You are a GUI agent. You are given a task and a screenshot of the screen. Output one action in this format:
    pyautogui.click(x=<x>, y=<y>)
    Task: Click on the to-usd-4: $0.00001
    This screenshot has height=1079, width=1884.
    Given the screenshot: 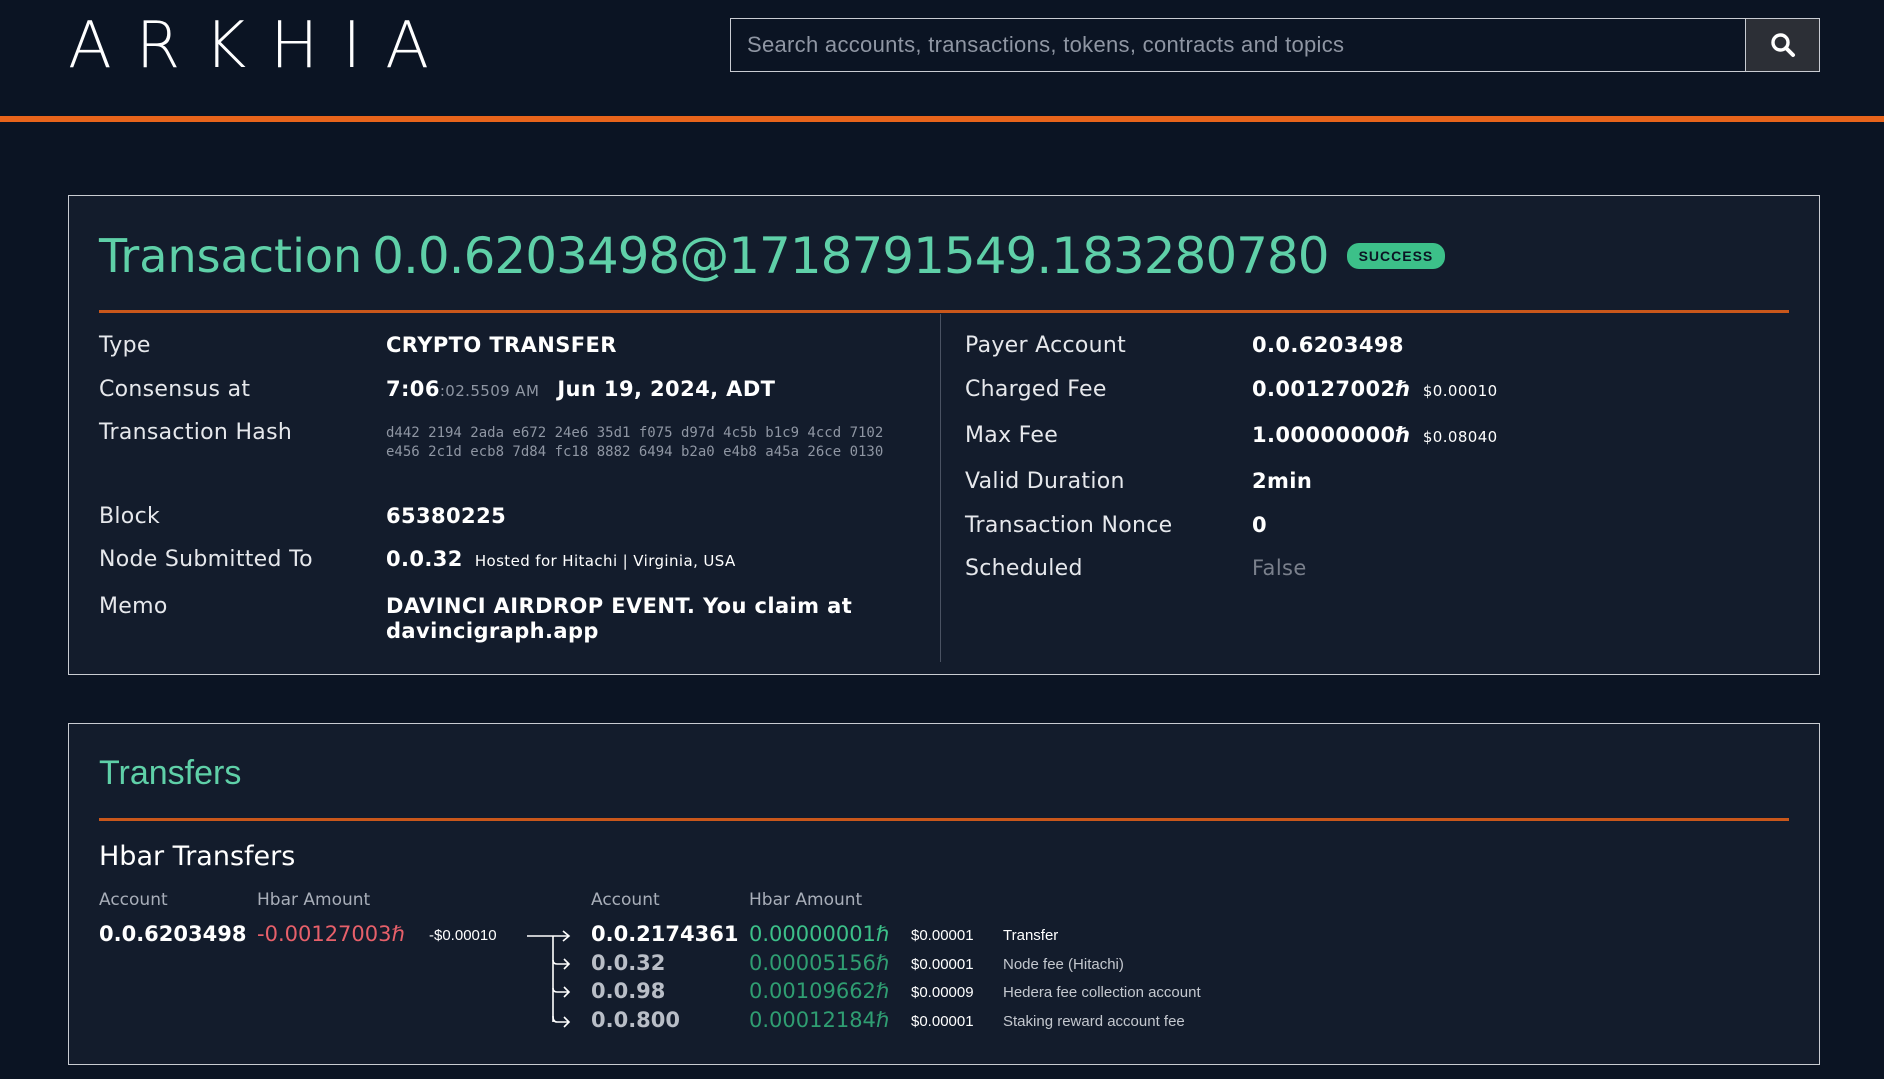 What is the action you would take?
    pyautogui.click(x=942, y=1021)
    